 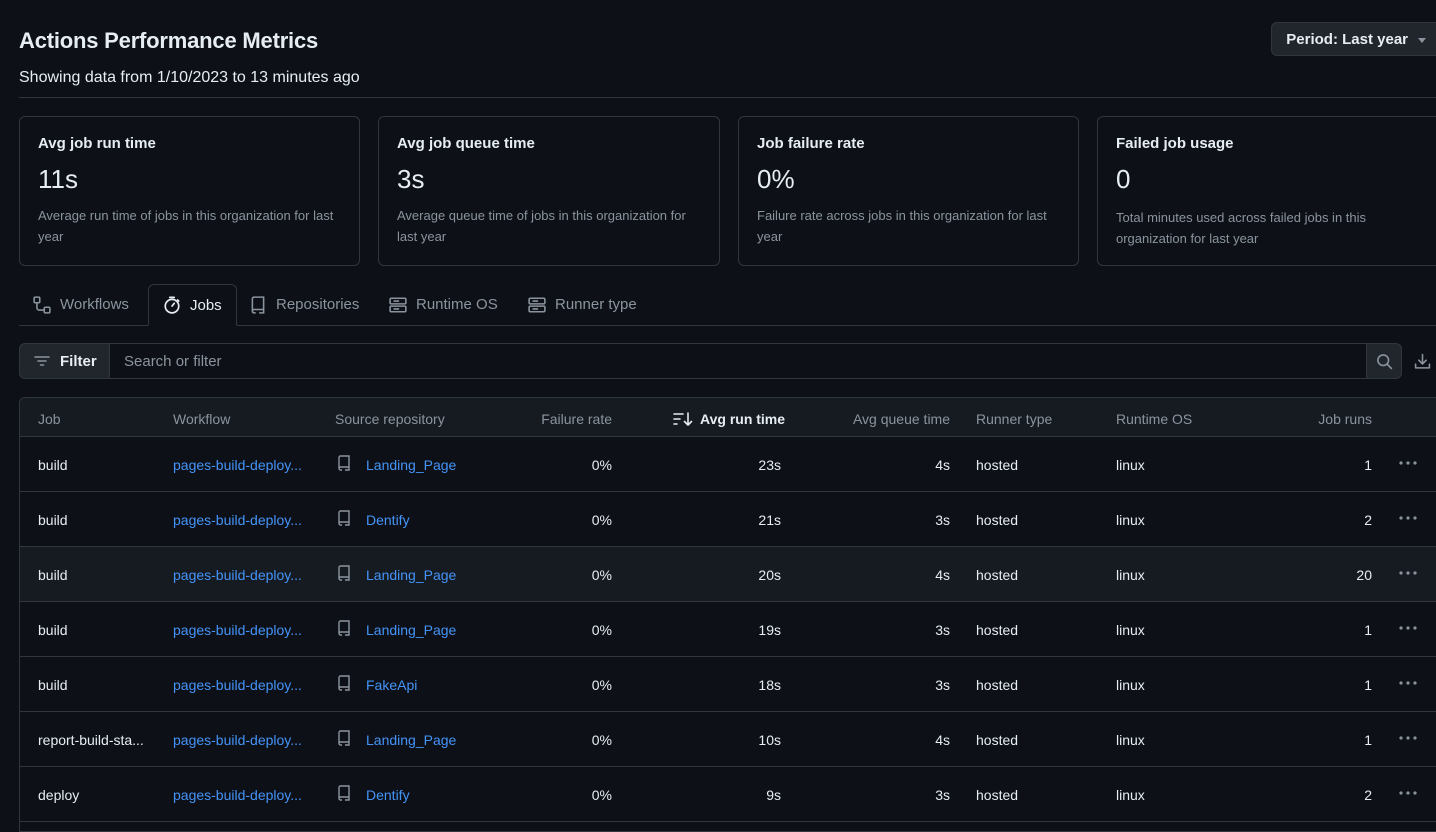 I want to click on header-divider, so click(x=727, y=97).